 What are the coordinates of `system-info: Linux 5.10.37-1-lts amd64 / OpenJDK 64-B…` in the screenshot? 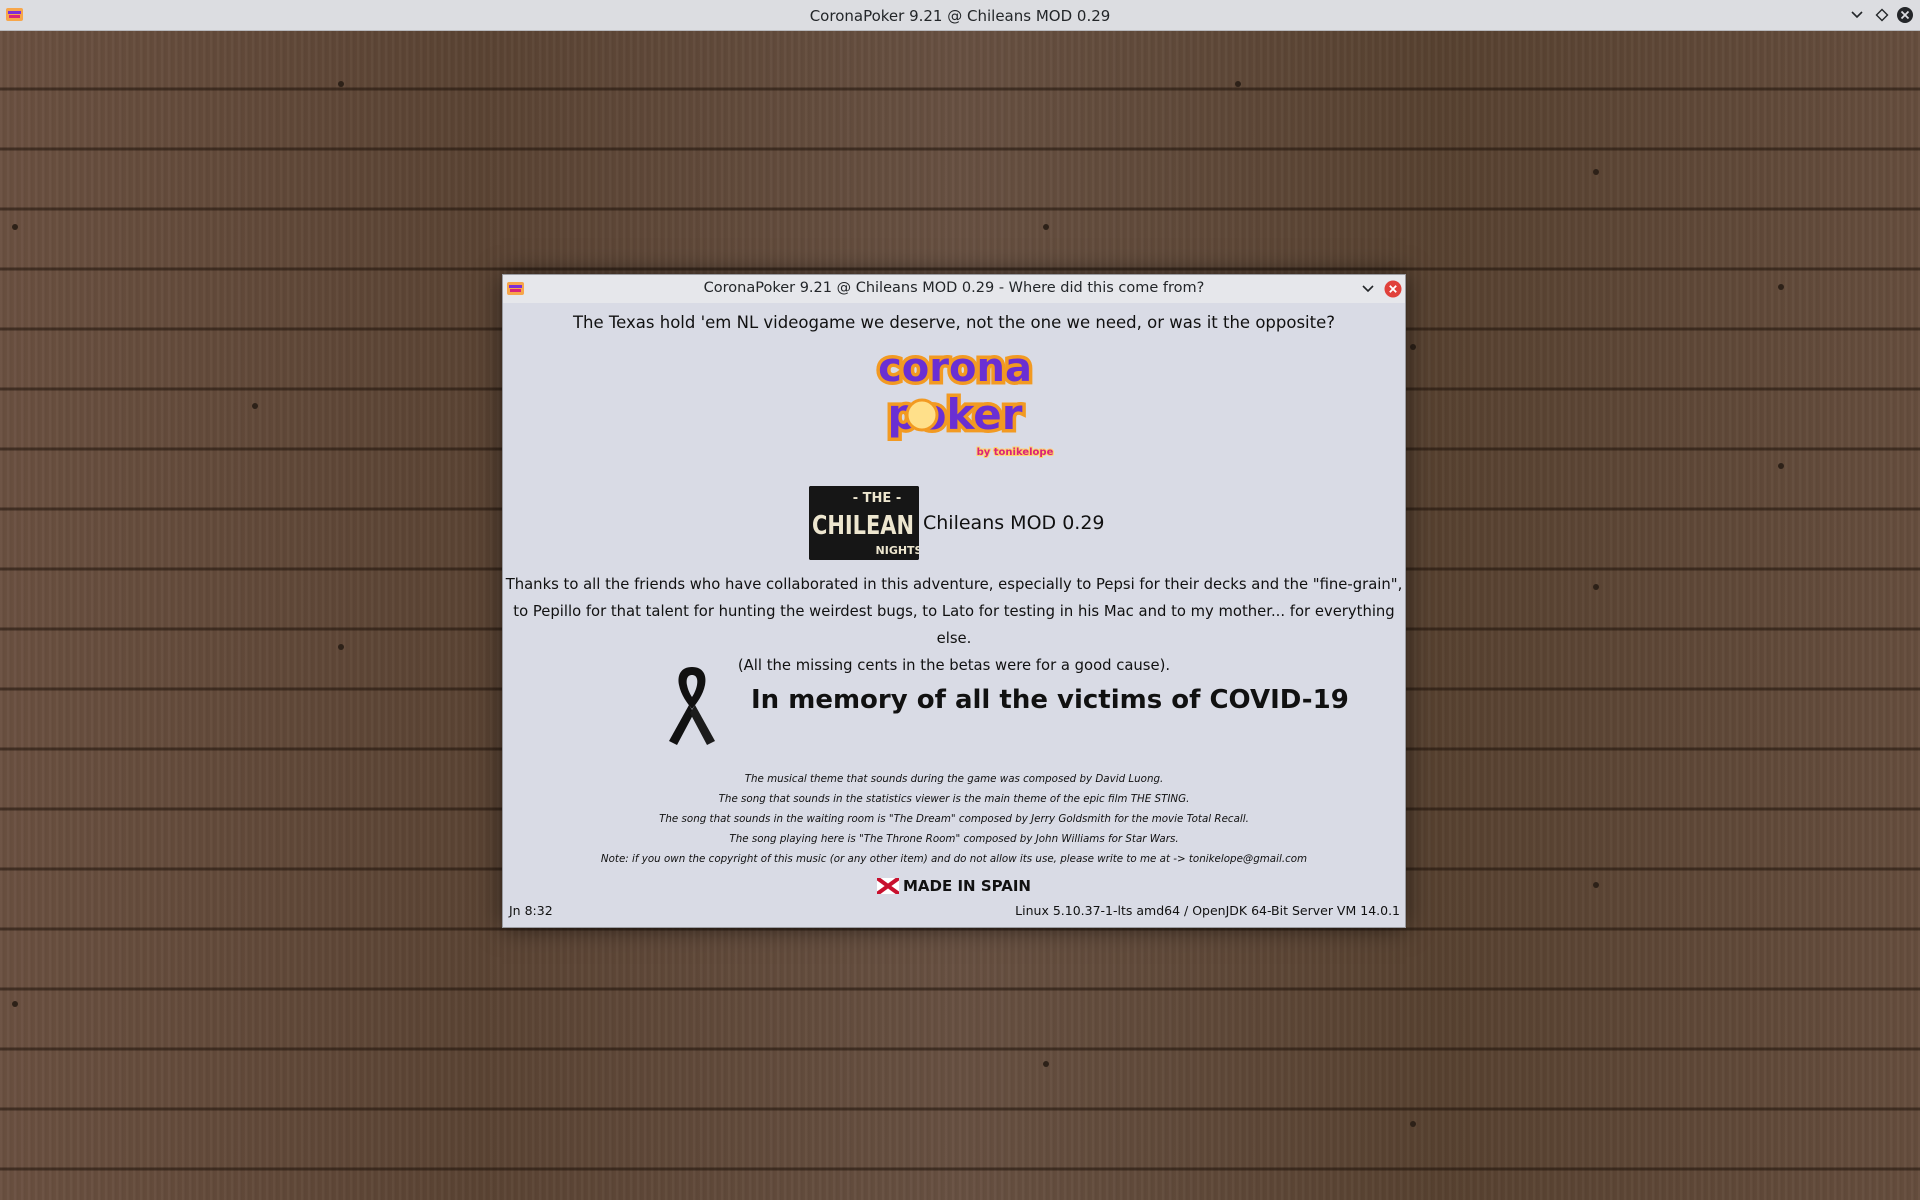 It's located at (1207, 910).